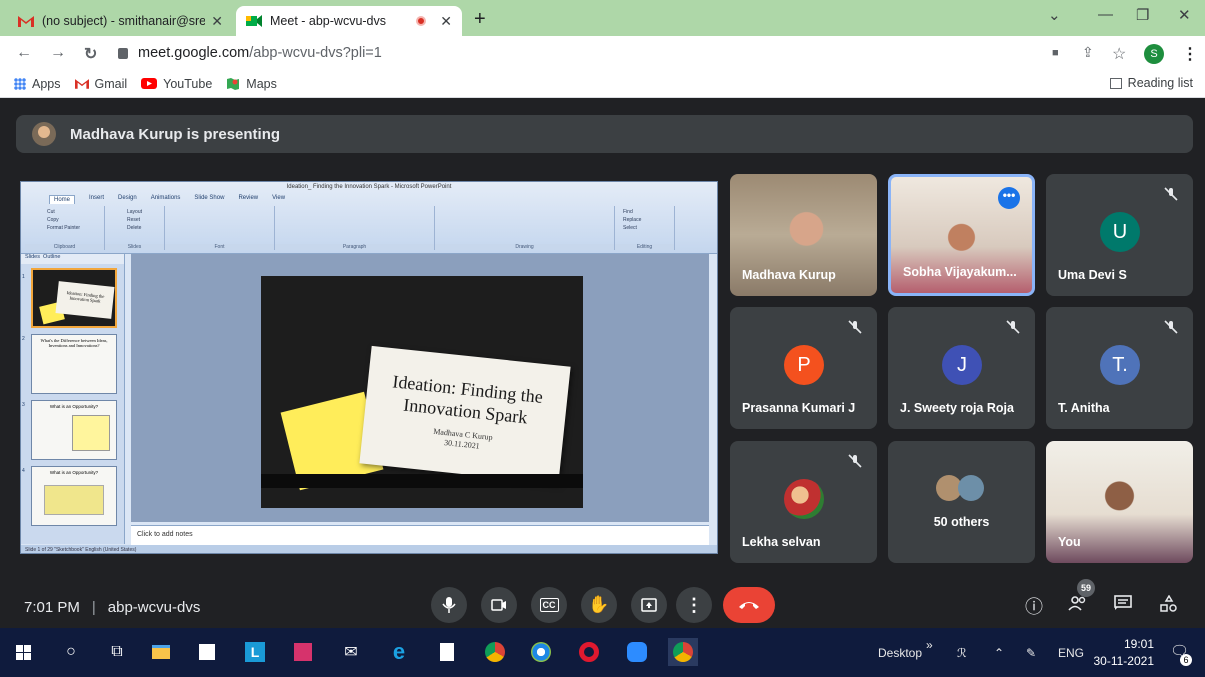 The image size is (1205, 677). What do you see at coordinates (449, 605) in the screenshot?
I see `mic-button` at bounding box center [449, 605].